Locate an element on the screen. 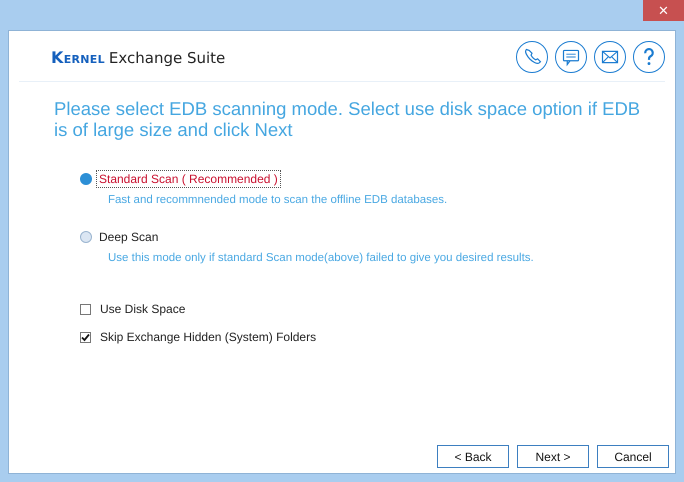  instruction-heading: Please select EDB scanning mode. Select use disk space option if EDB is of large size and click Next is located at coordinates (348, 119).